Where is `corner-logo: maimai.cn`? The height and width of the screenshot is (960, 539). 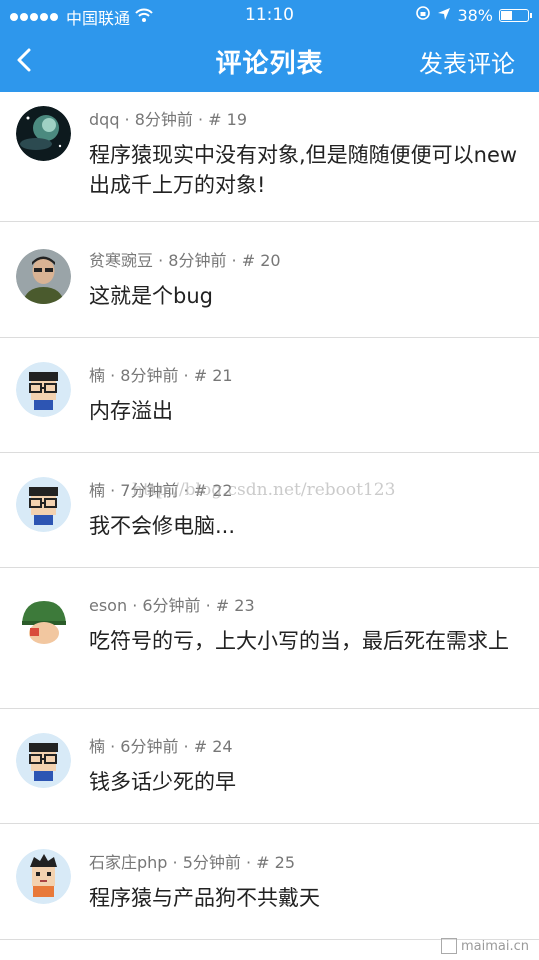 corner-logo: maimai.cn is located at coordinates (484, 946).